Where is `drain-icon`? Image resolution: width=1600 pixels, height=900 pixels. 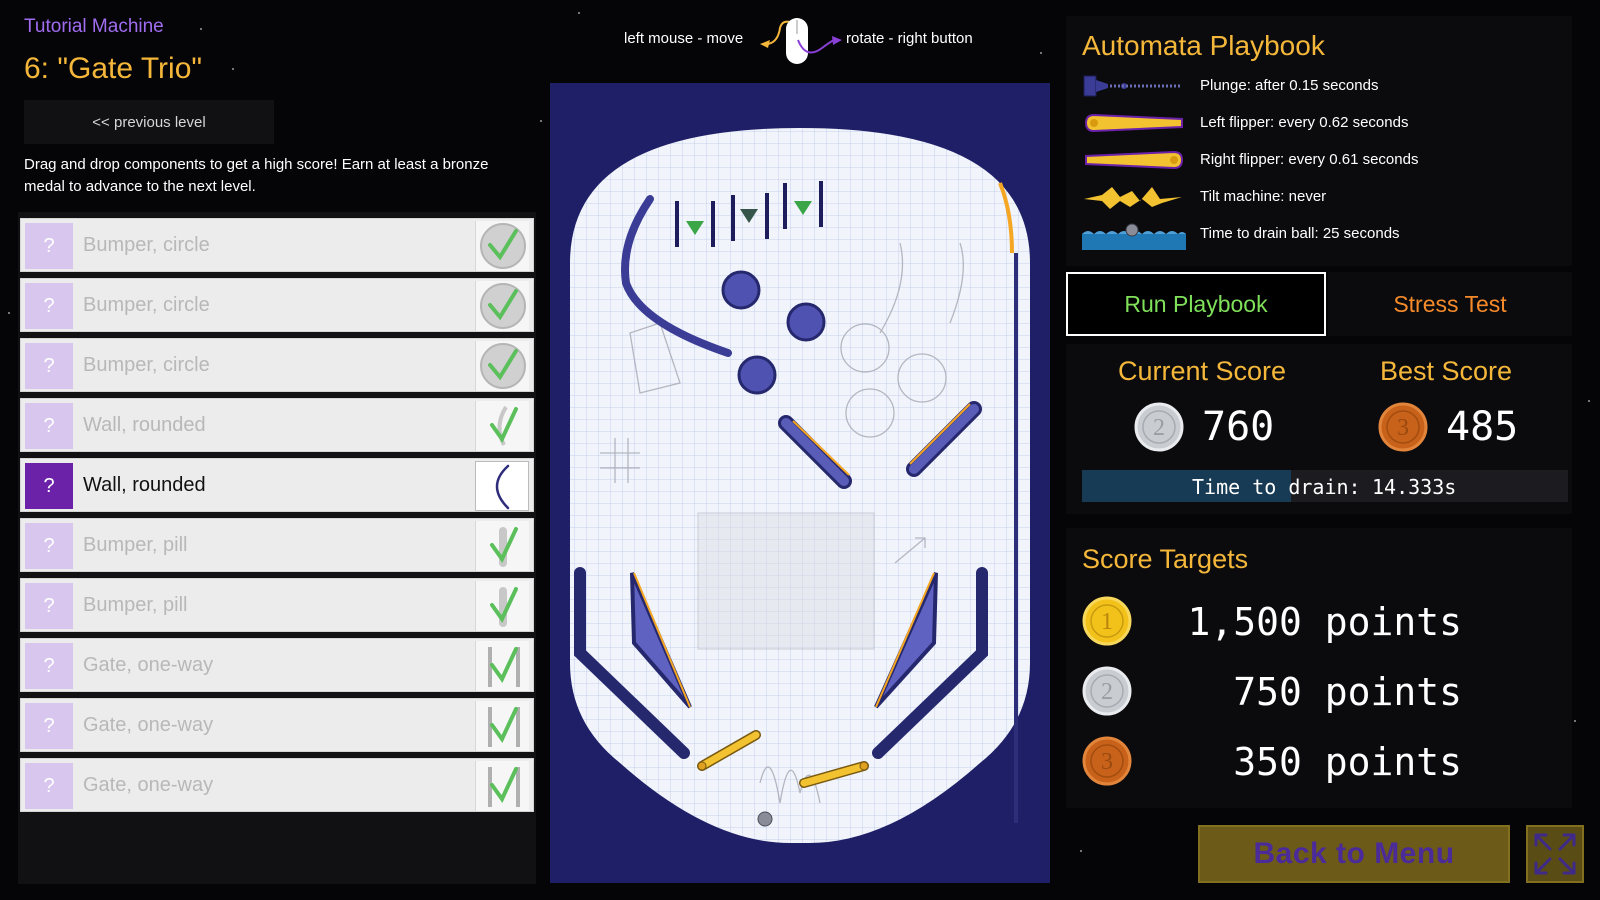 drain-icon is located at coordinates (1134, 234).